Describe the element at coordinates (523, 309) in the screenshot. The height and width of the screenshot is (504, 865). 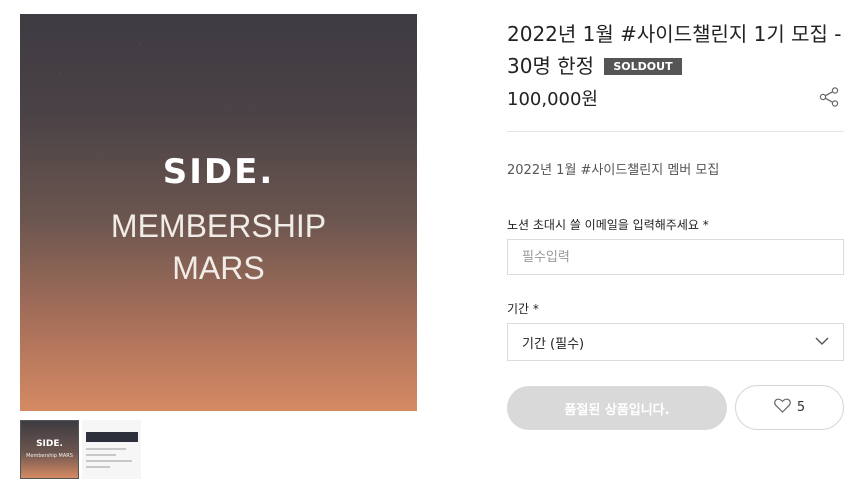
I see `period-field-label: 기간 *` at that location.